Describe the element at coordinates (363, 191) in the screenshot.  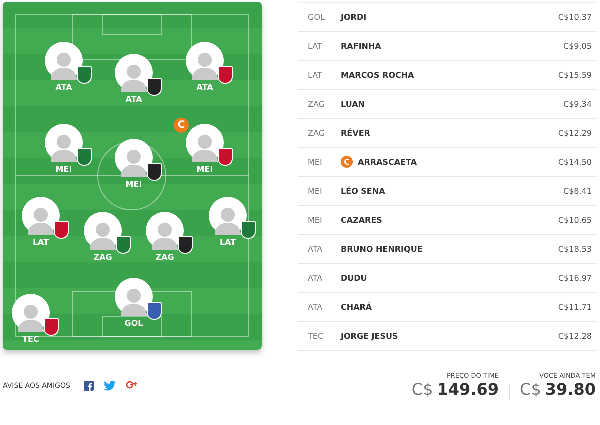
I see `player-name: LÉO SENA` at that location.